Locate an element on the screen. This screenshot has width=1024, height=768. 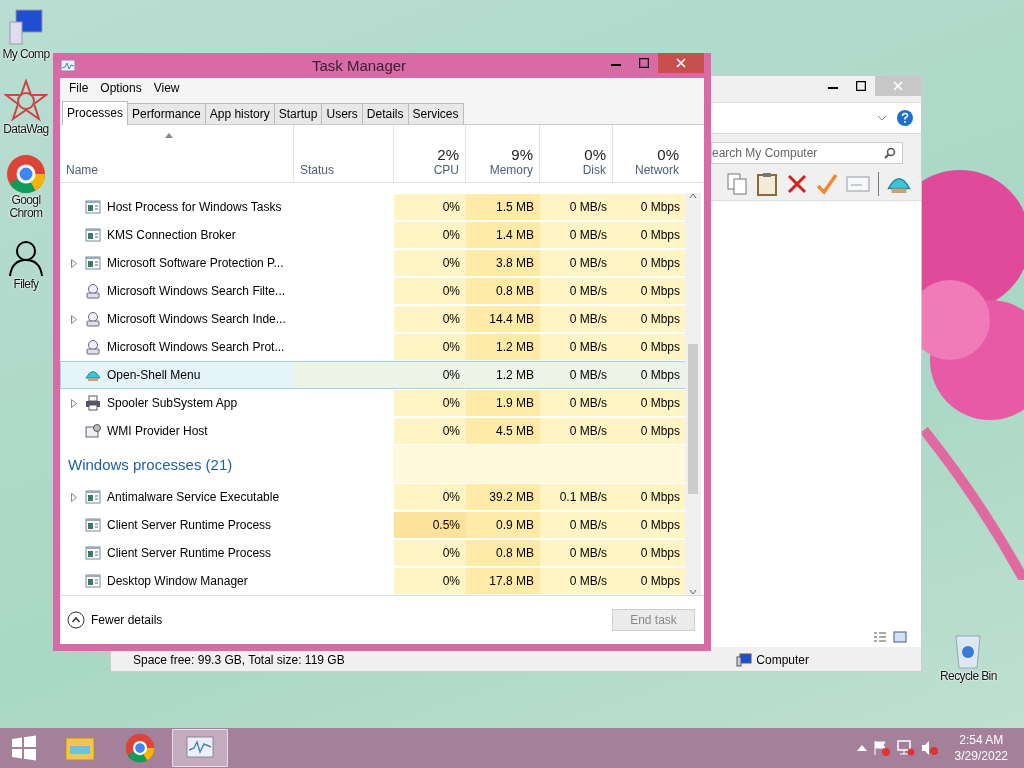
chevron-down-icon is located at coordinates (882, 118).